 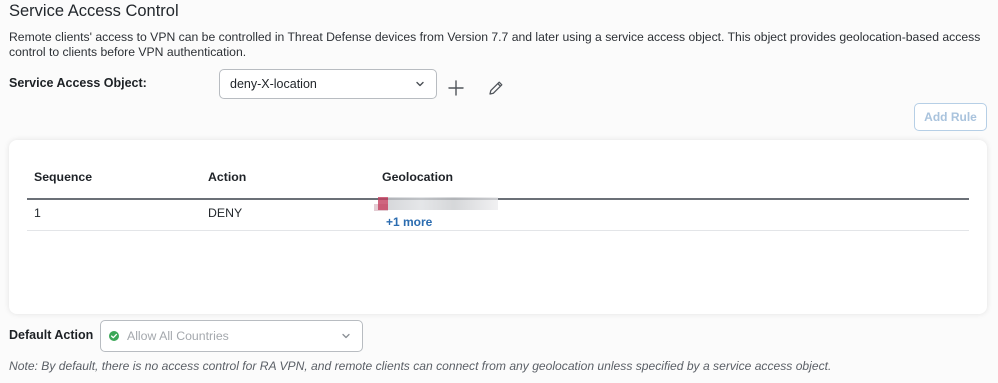 What do you see at coordinates (409, 222) in the screenshot?
I see `geolocation-more-link: +1 more` at bounding box center [409, 222].